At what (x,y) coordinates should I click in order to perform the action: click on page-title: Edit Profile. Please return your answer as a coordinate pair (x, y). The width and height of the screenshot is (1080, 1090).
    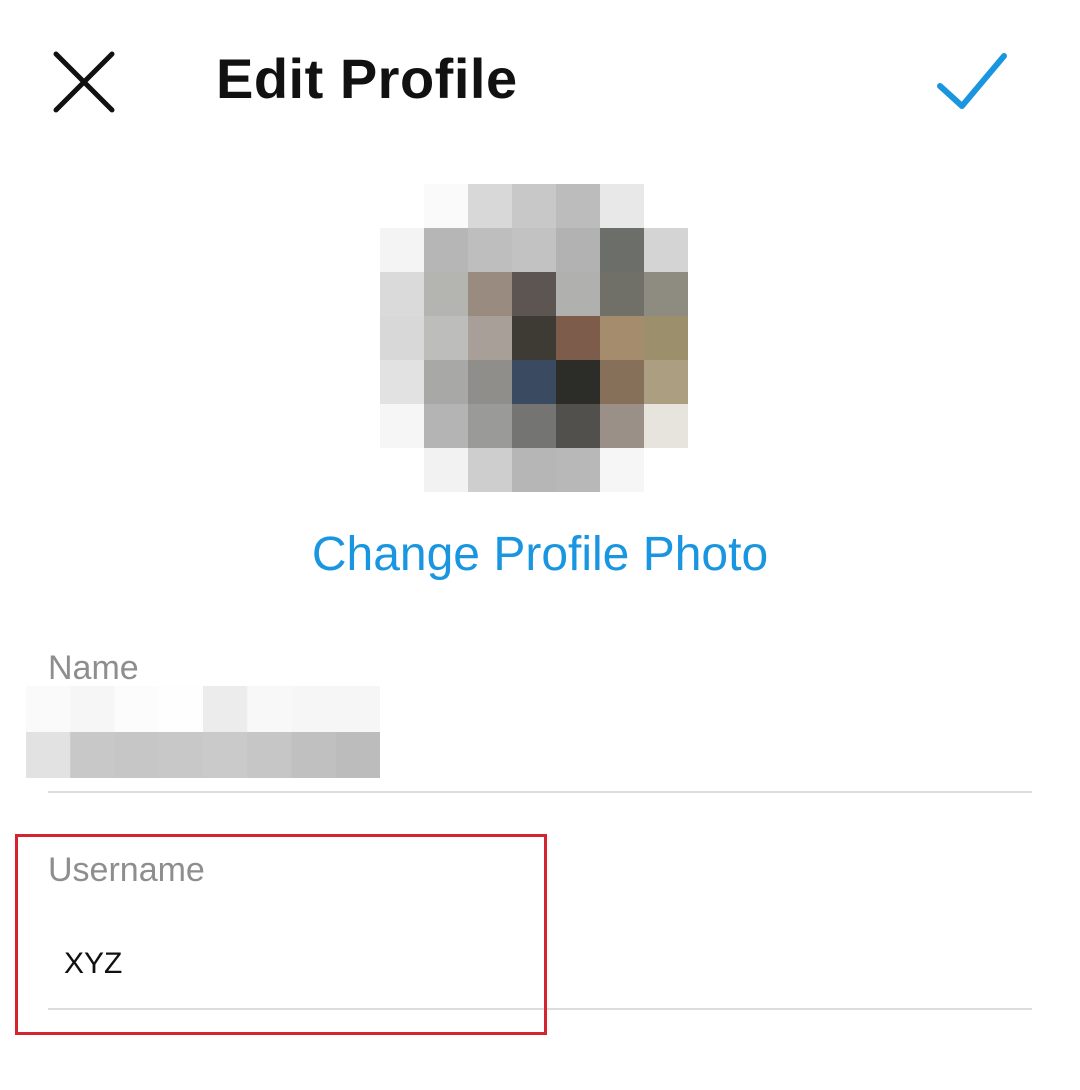
    Looking at the image, I should click on (367, 78).